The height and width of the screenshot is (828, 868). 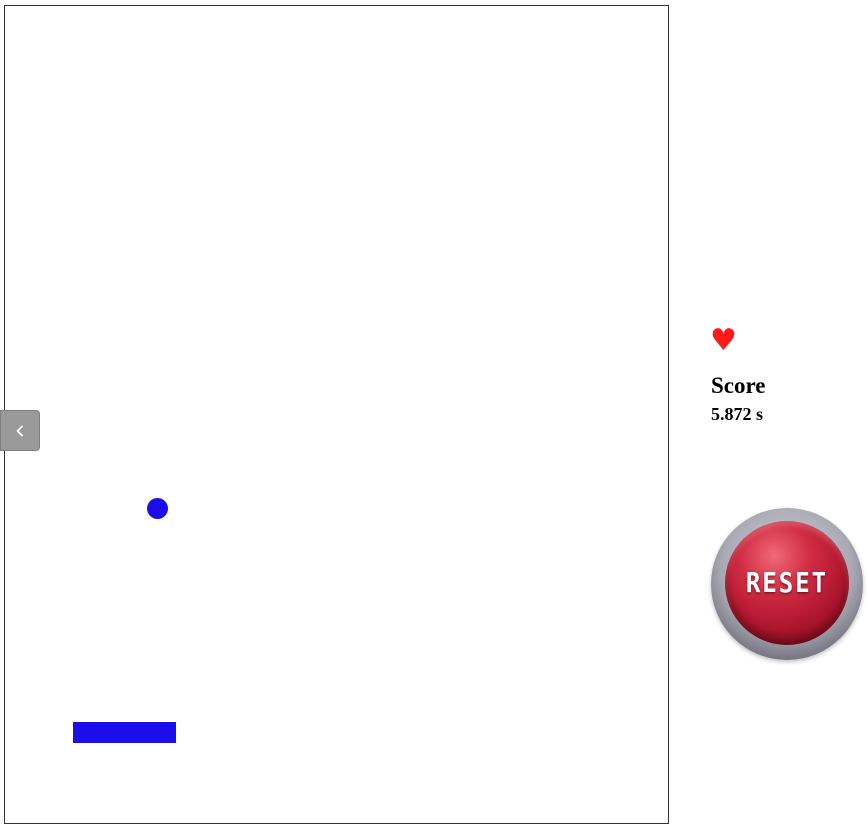 I want to click on reset-label: RESET, so click(x=787, y=583).